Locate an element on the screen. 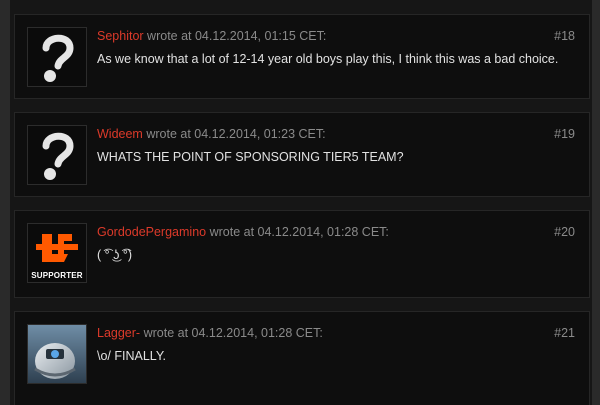  post-meta: Wideem wrote at 04.12.2014, 01:23 CET: is located at coordinates (211, 134).